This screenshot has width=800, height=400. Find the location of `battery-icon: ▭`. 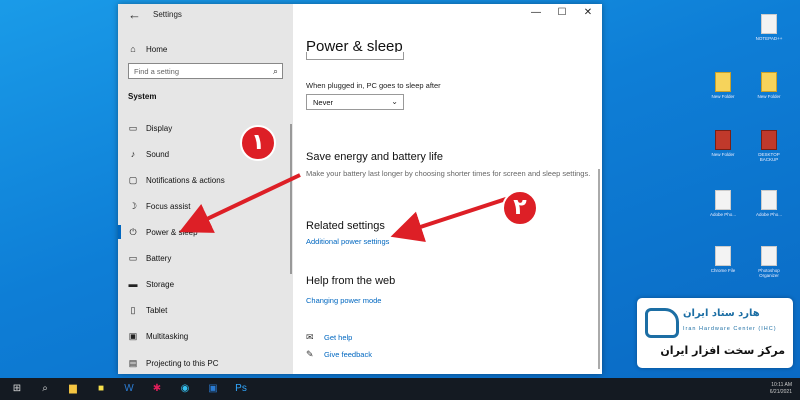

battery-icon: ▭ is located at coordinates (133, 257).